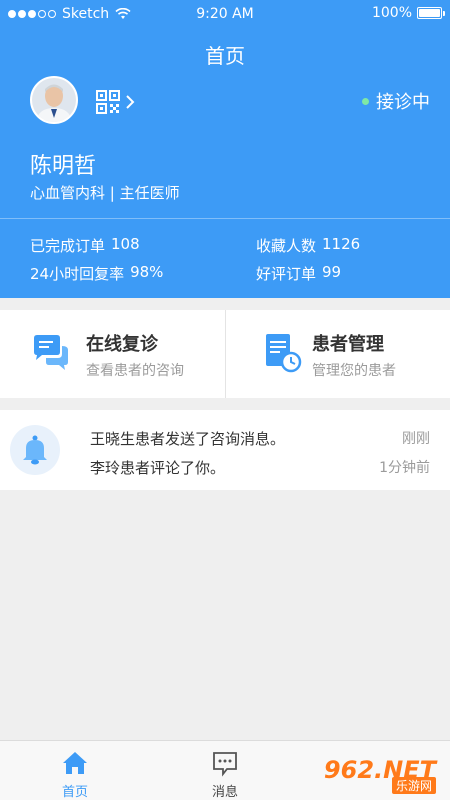  What do you see at coordinates (413, 785) in the screenshot?
I see `watermark-sub: 乐游网` at bounding box center [413, 785].